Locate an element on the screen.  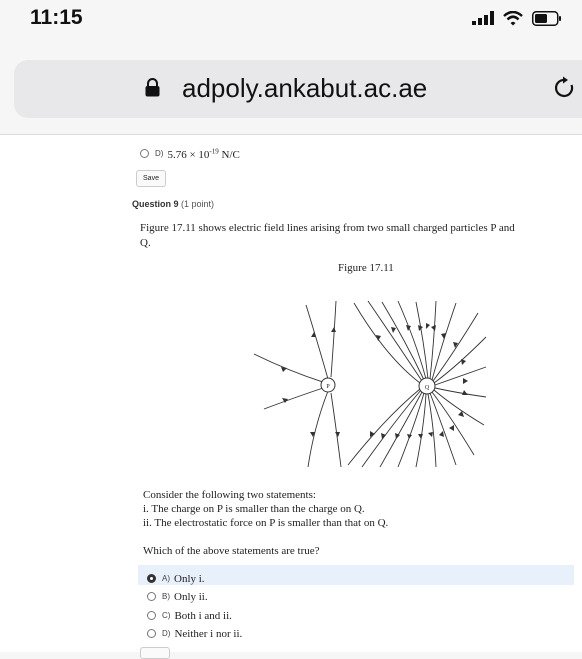
question-prompt: Which of the above statements are true? is located at coordinates (231, 551).